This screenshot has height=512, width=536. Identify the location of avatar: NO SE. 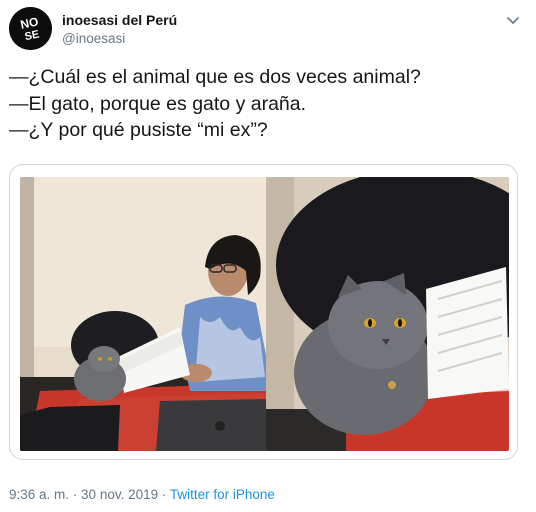
(30, 28).